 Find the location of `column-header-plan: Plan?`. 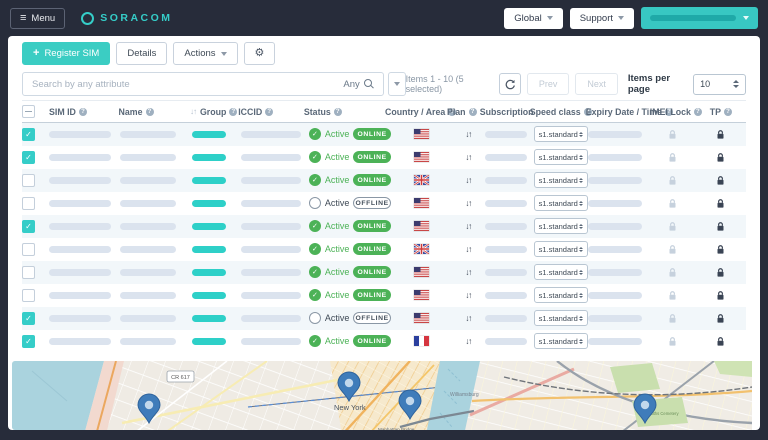

column-header-plan: Plan? is located at coordinates (463, 112).